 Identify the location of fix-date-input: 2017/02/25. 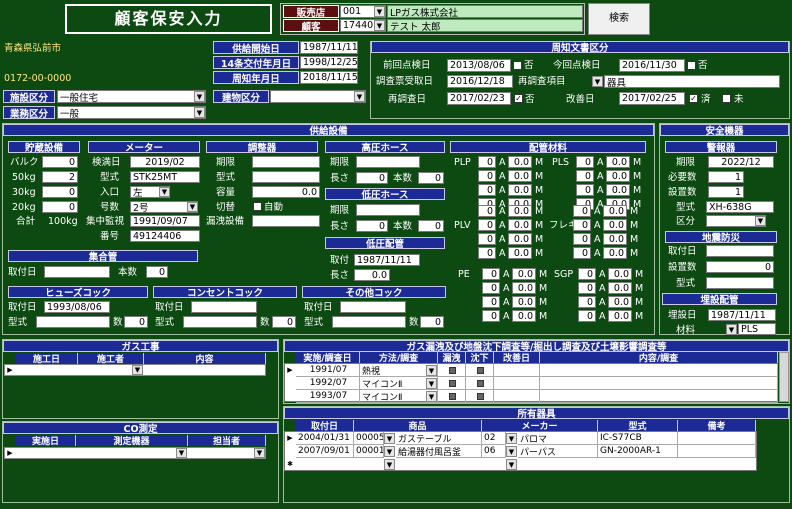
(652, 98).